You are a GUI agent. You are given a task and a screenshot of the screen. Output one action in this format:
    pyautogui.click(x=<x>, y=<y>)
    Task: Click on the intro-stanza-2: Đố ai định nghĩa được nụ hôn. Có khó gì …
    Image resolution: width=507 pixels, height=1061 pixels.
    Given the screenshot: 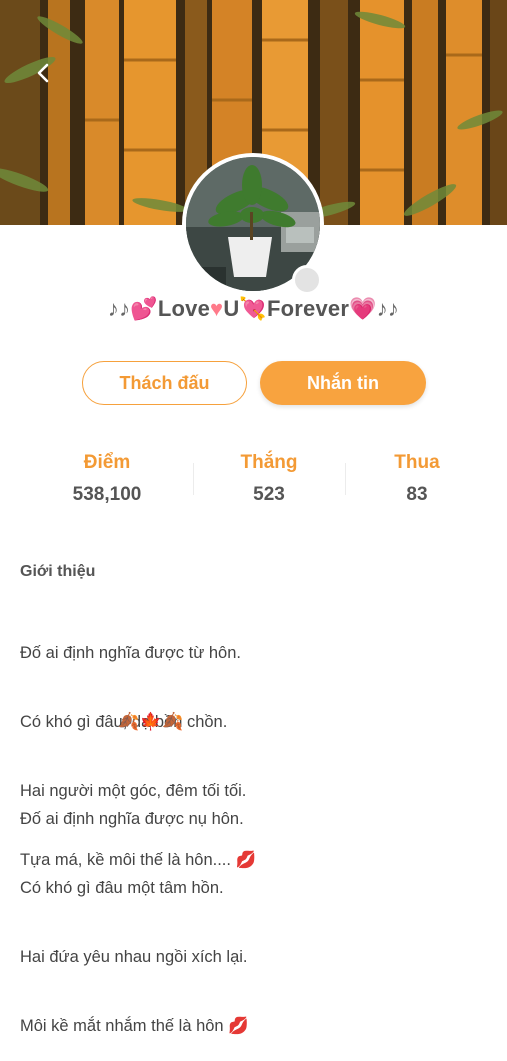 What is the action you would take?
    pyautogui.click(x=134, y=911)
    